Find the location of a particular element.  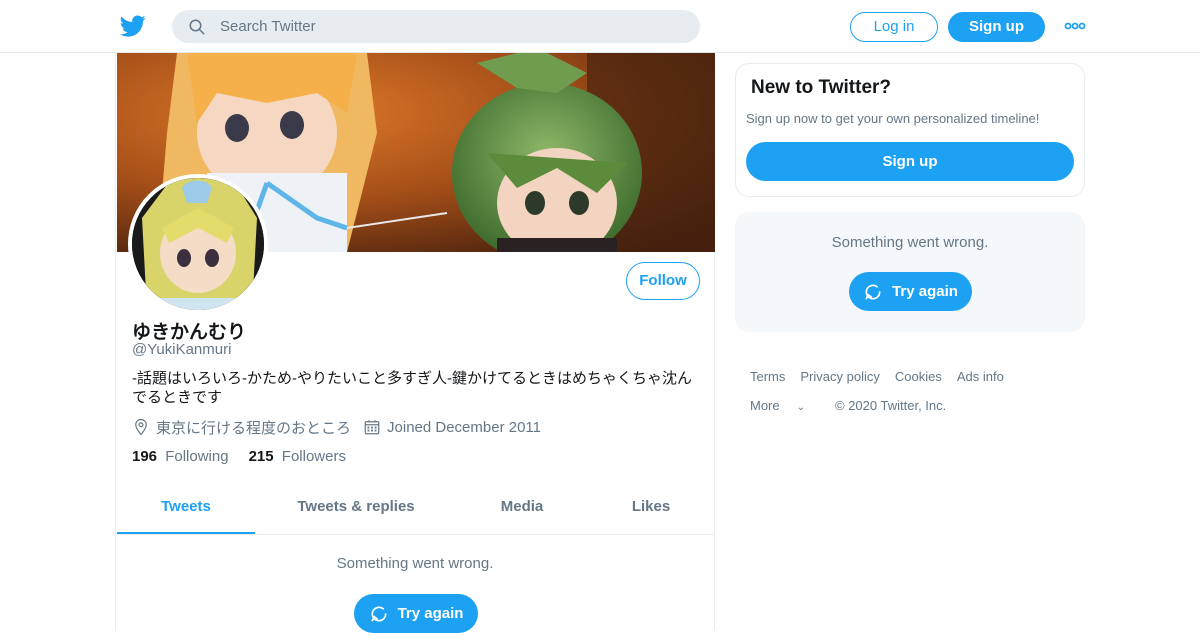

top-bar: Log in Sign up is located at coordinates (600, 26).